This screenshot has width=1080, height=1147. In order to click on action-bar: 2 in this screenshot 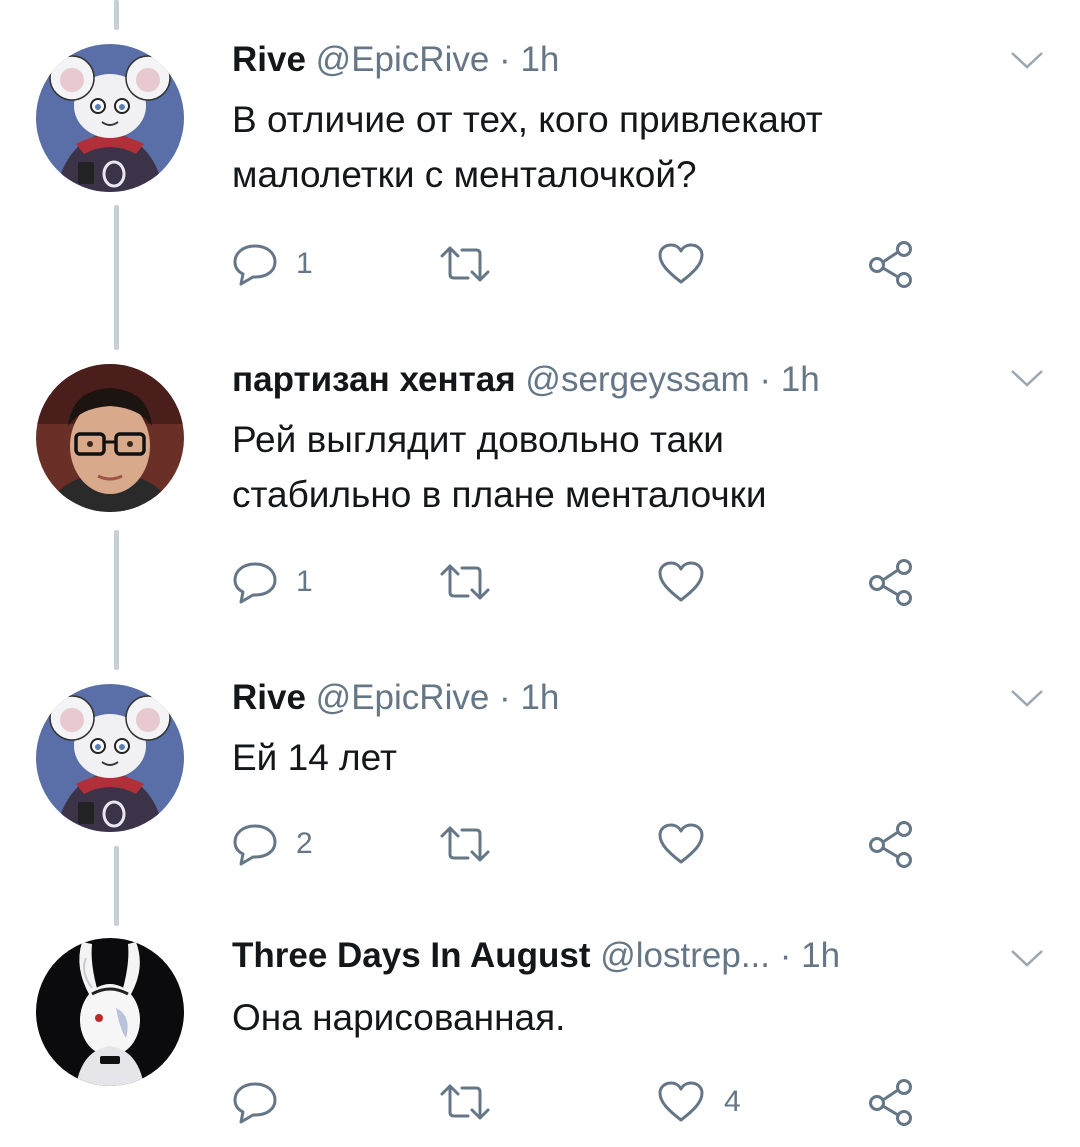, I will do `click(582, 844)`.